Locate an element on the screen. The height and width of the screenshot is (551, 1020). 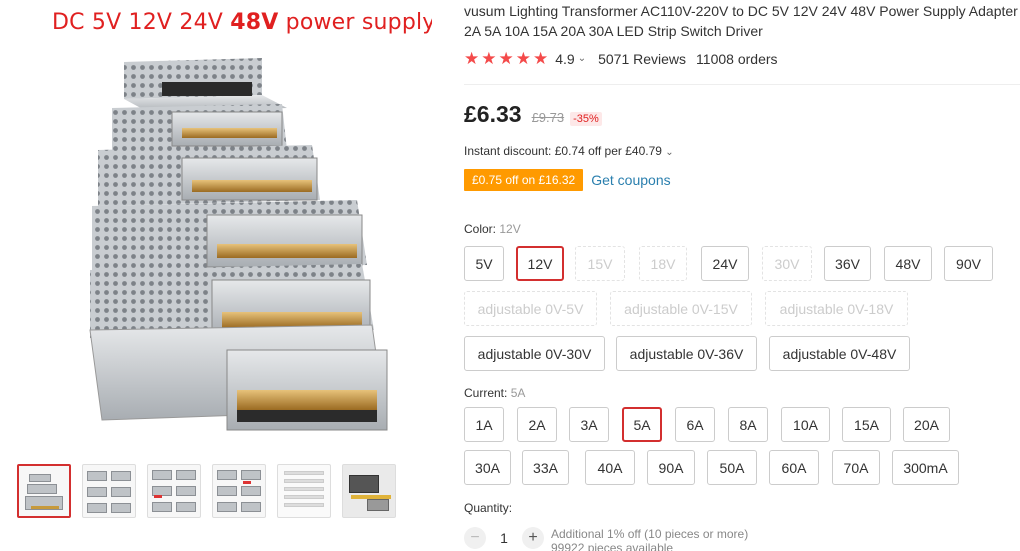
divider is located at coordinates (742, 84).